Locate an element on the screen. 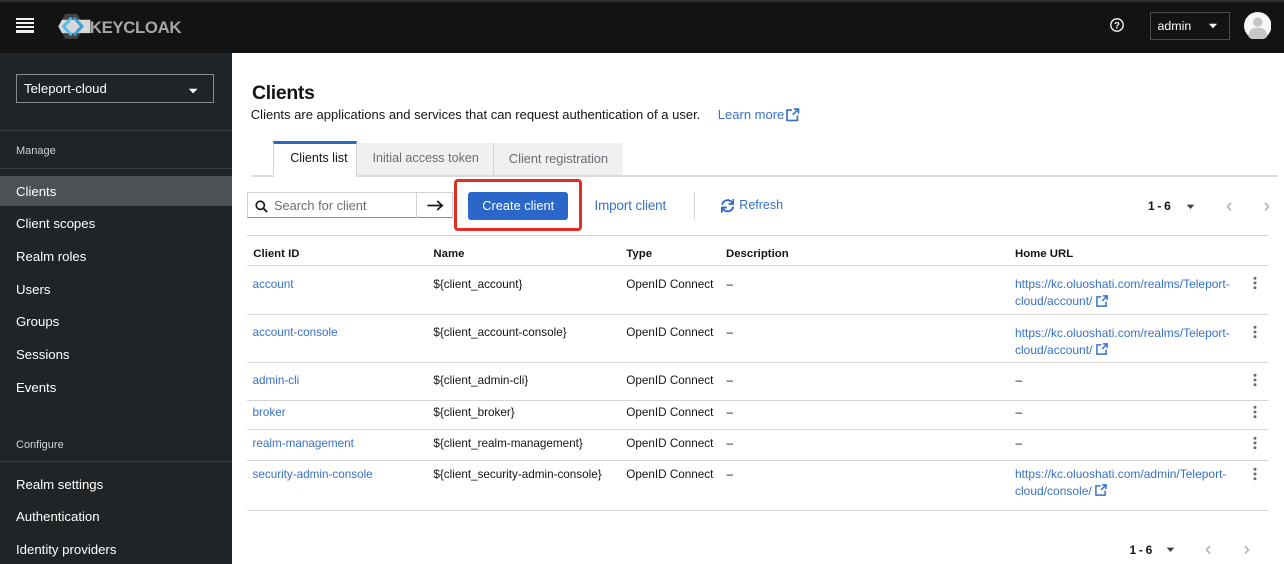  svg-text: KEYCLOAK is located at coordinates (136, 27).